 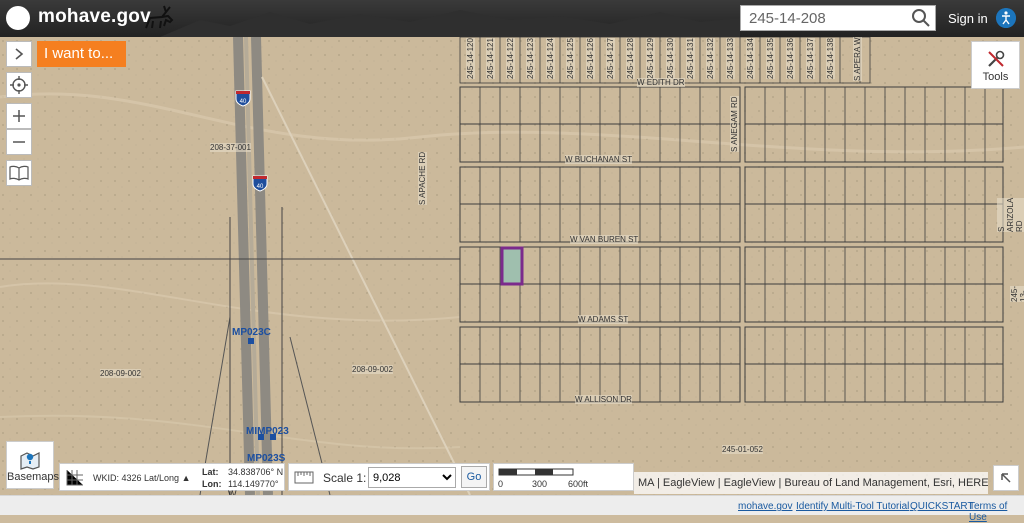 I want to click on bookmarks-button, so click(x=19, y=173).